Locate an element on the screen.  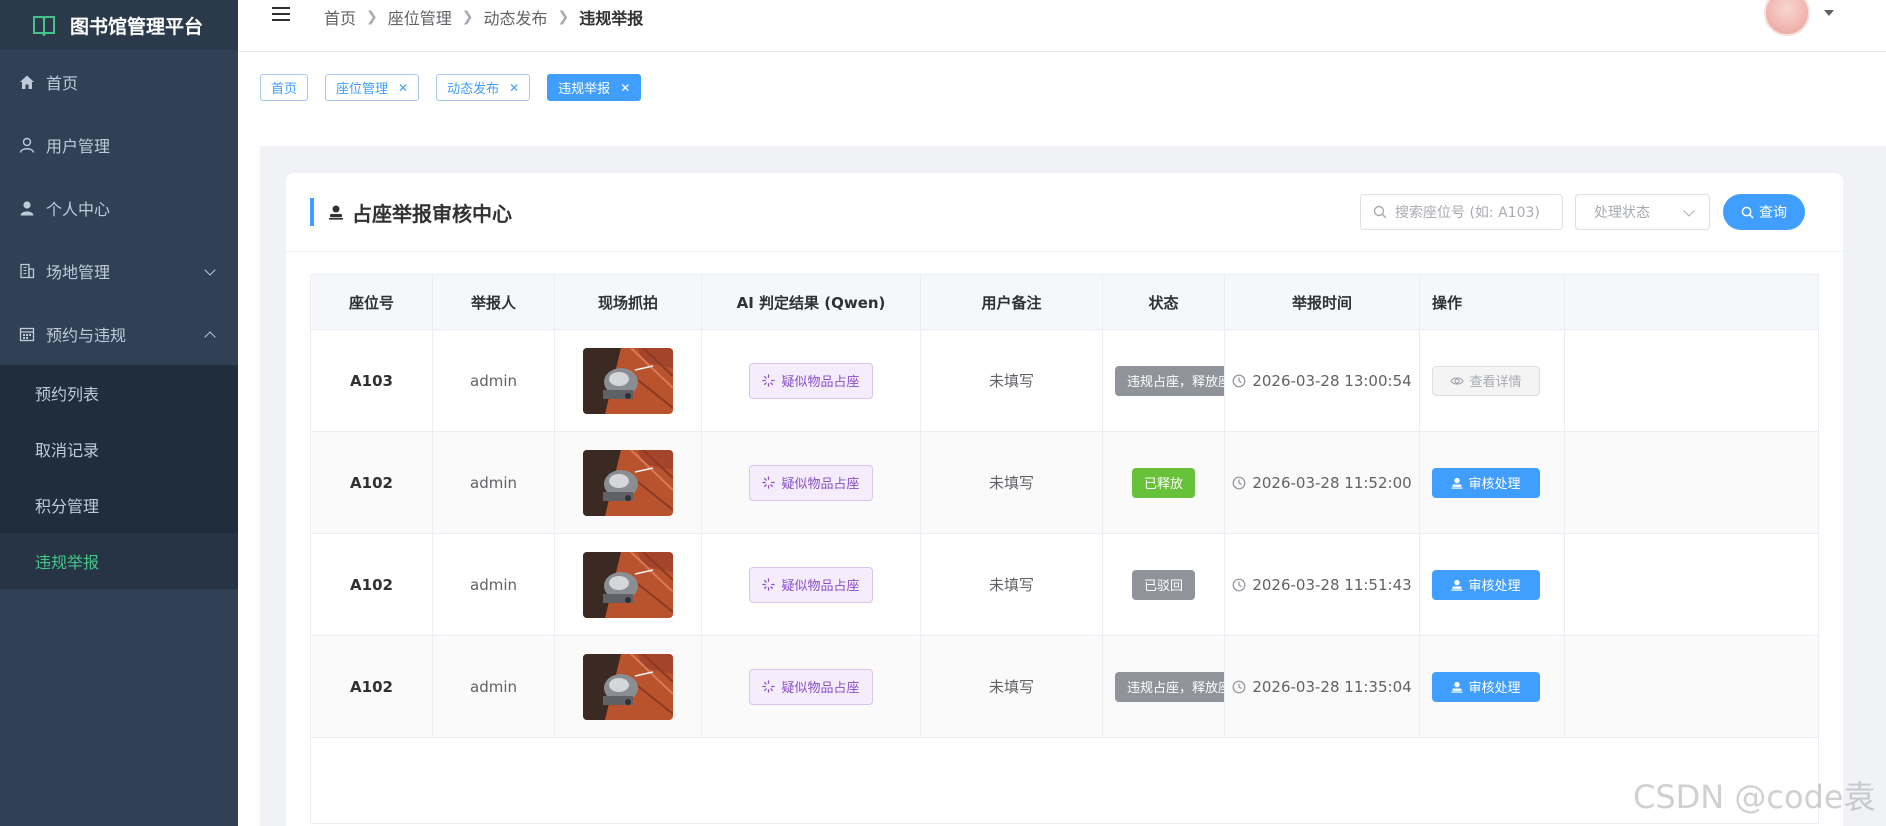
query-button: 查询 is located at coordinates (1764, 212).